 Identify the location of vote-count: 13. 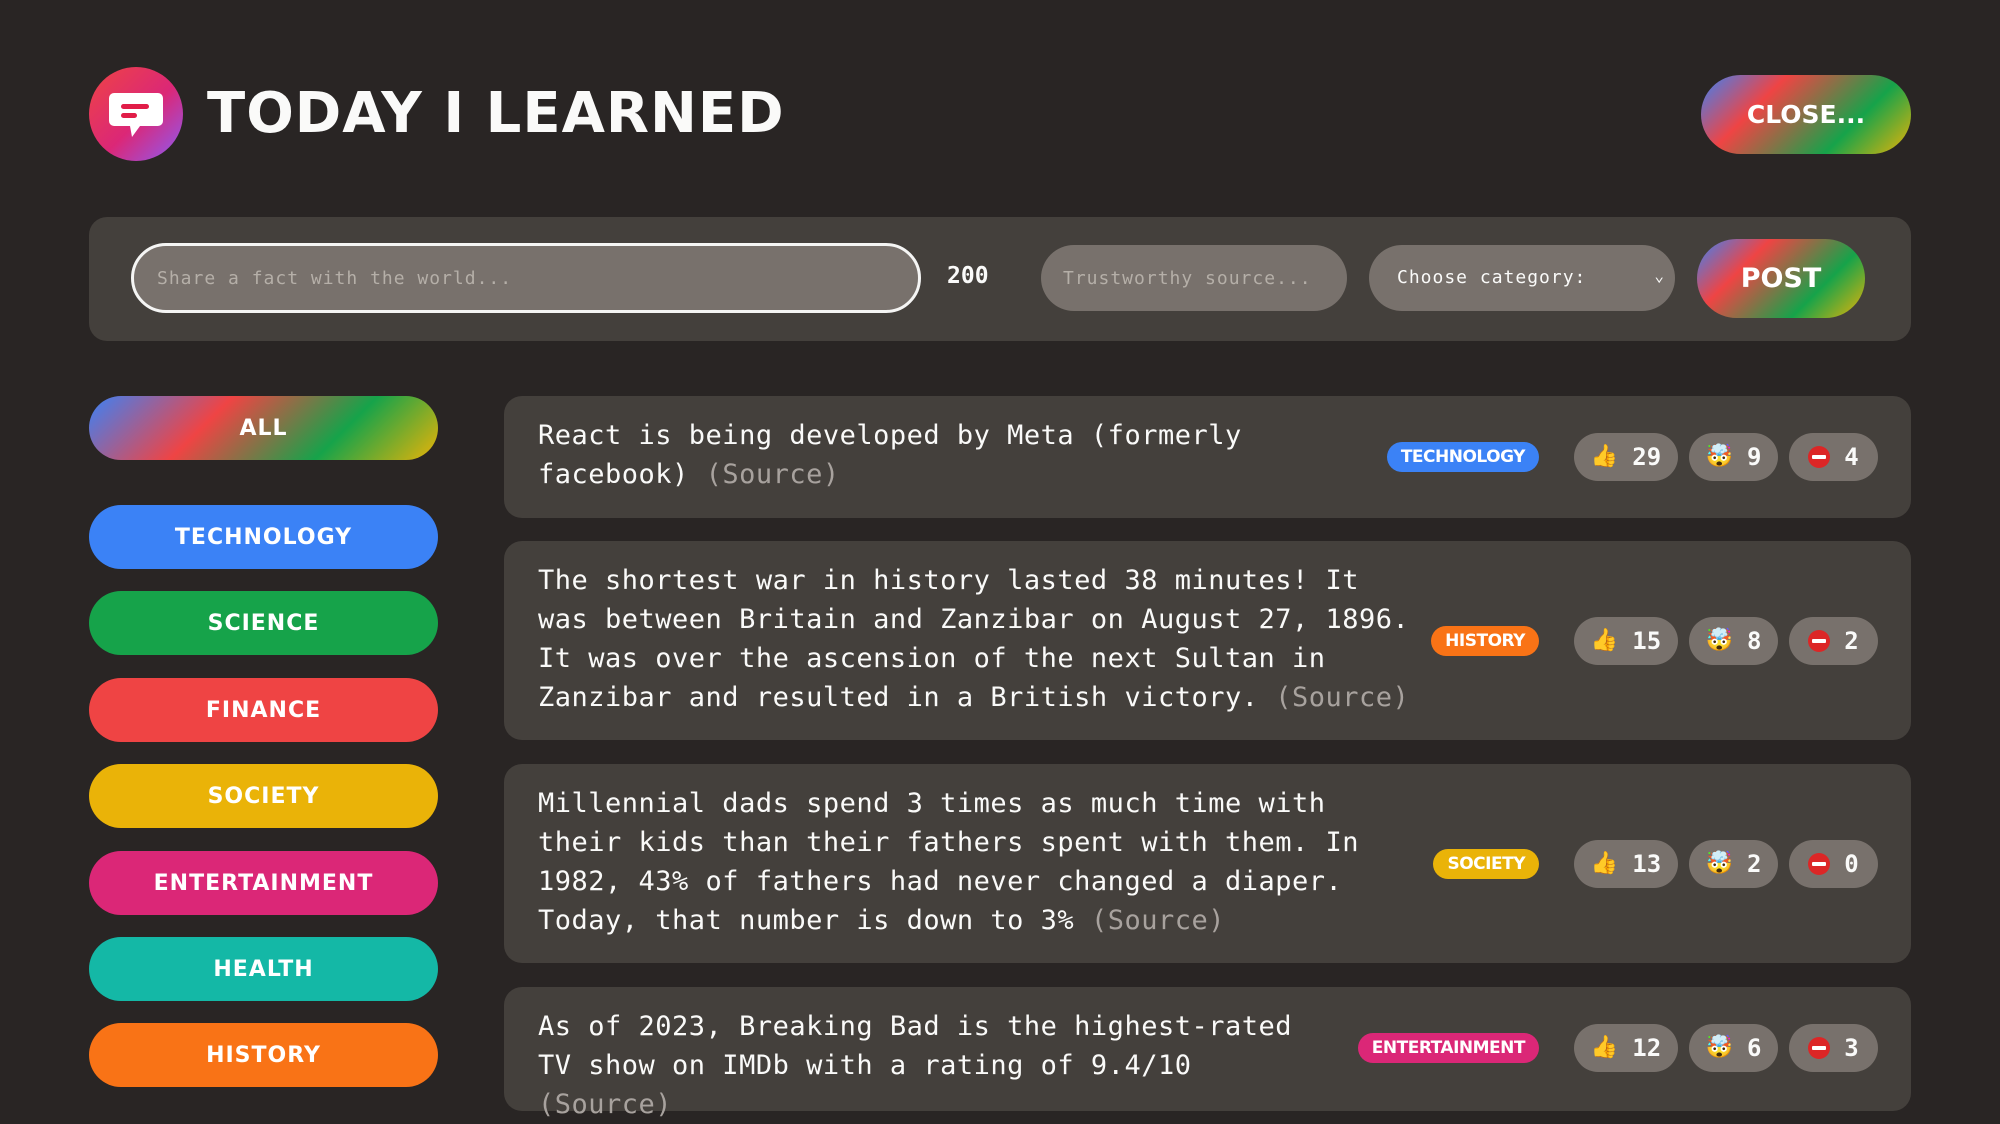
(1647, 864).